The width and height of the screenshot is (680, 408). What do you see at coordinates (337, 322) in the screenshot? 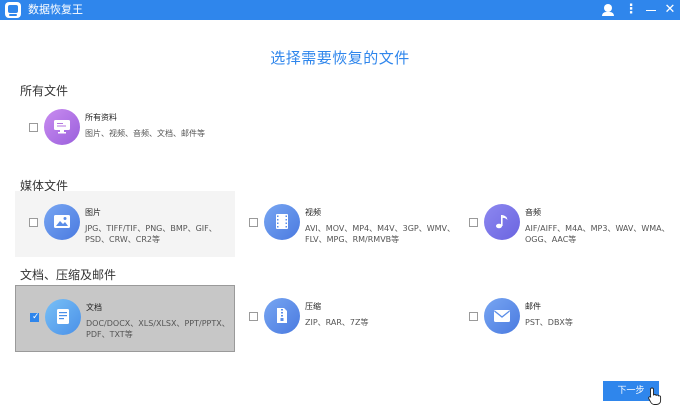
I see `card-desc: ZIP、RAR、7Z等` at bounding box center [337, 322].